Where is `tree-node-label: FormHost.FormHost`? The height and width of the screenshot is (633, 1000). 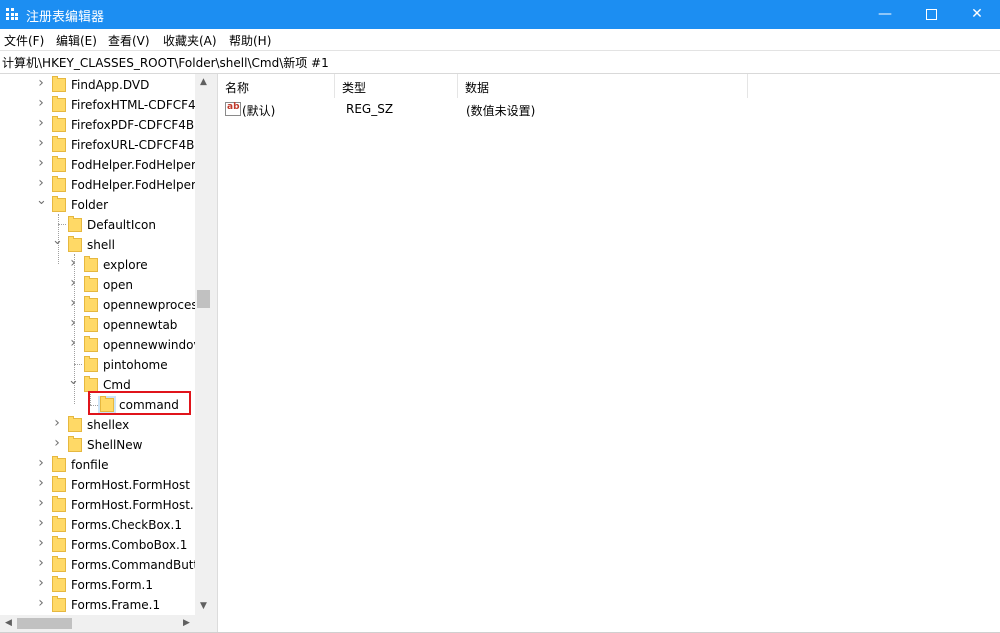
tree-node-label: FormHost.FormHost is located at coordinates (130, 485).